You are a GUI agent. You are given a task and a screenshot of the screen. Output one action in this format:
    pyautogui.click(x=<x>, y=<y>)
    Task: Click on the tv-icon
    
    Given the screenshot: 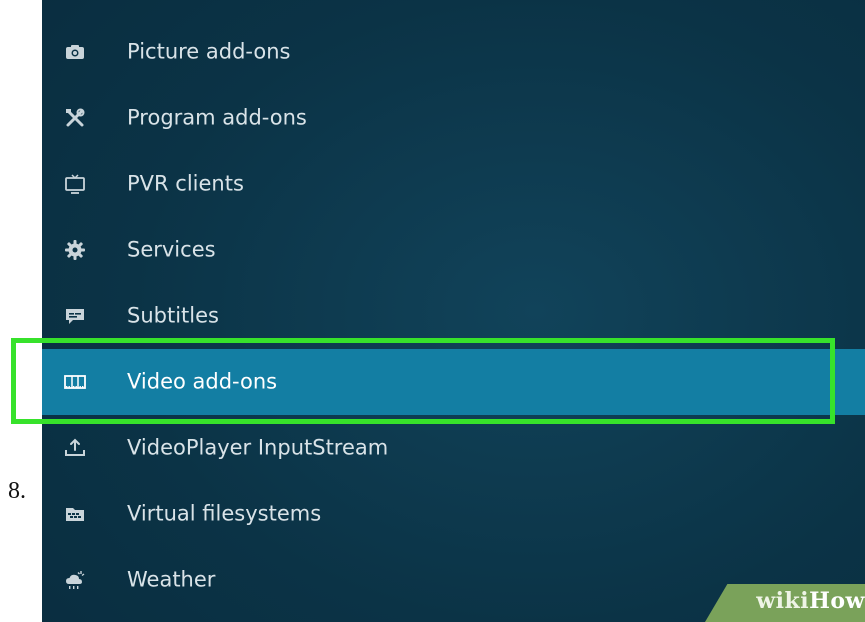 What is the action you would take?
    pyautogui.click(x=75, y=184)
    